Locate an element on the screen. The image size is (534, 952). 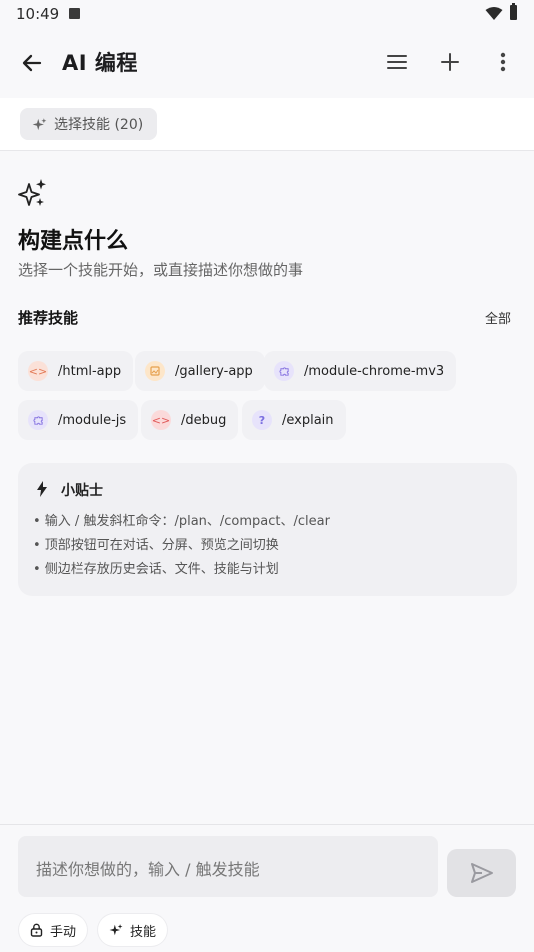
skills-button: 技能 is located at coordinates (133, 930).